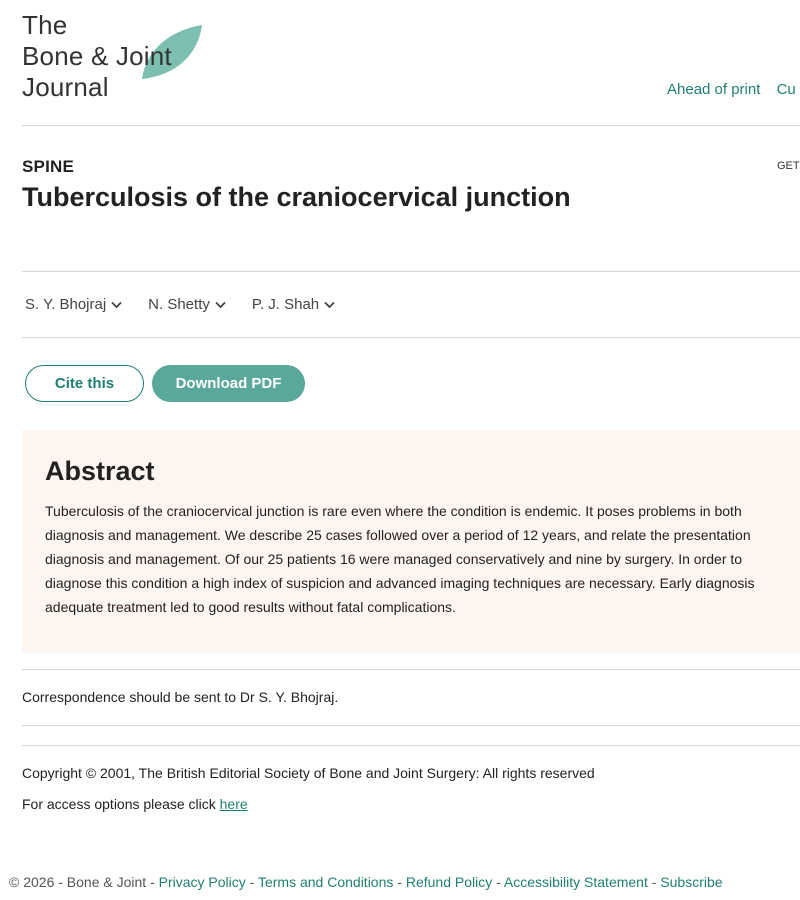 This screenshot has width=800, height=900. I want to click on section-label: SPINE, so click(48, 166).